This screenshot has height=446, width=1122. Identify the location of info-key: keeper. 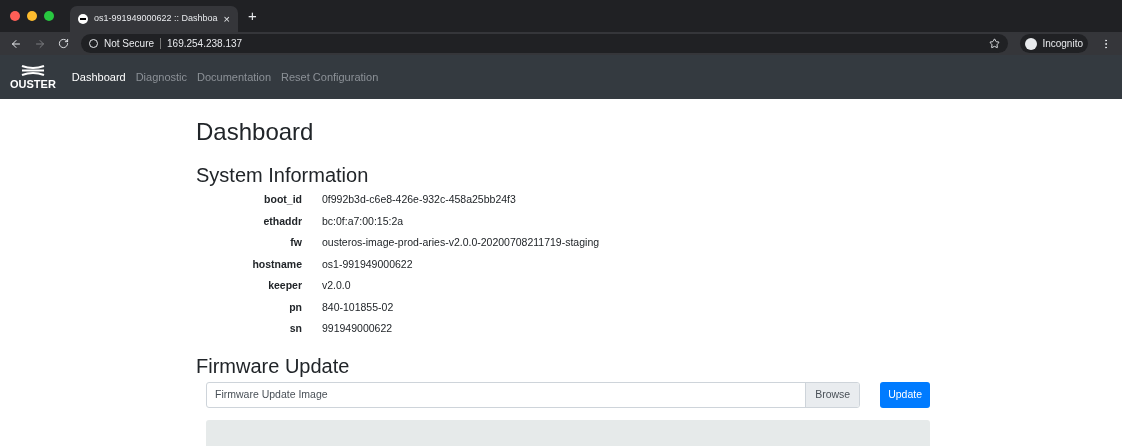
(249, 286).